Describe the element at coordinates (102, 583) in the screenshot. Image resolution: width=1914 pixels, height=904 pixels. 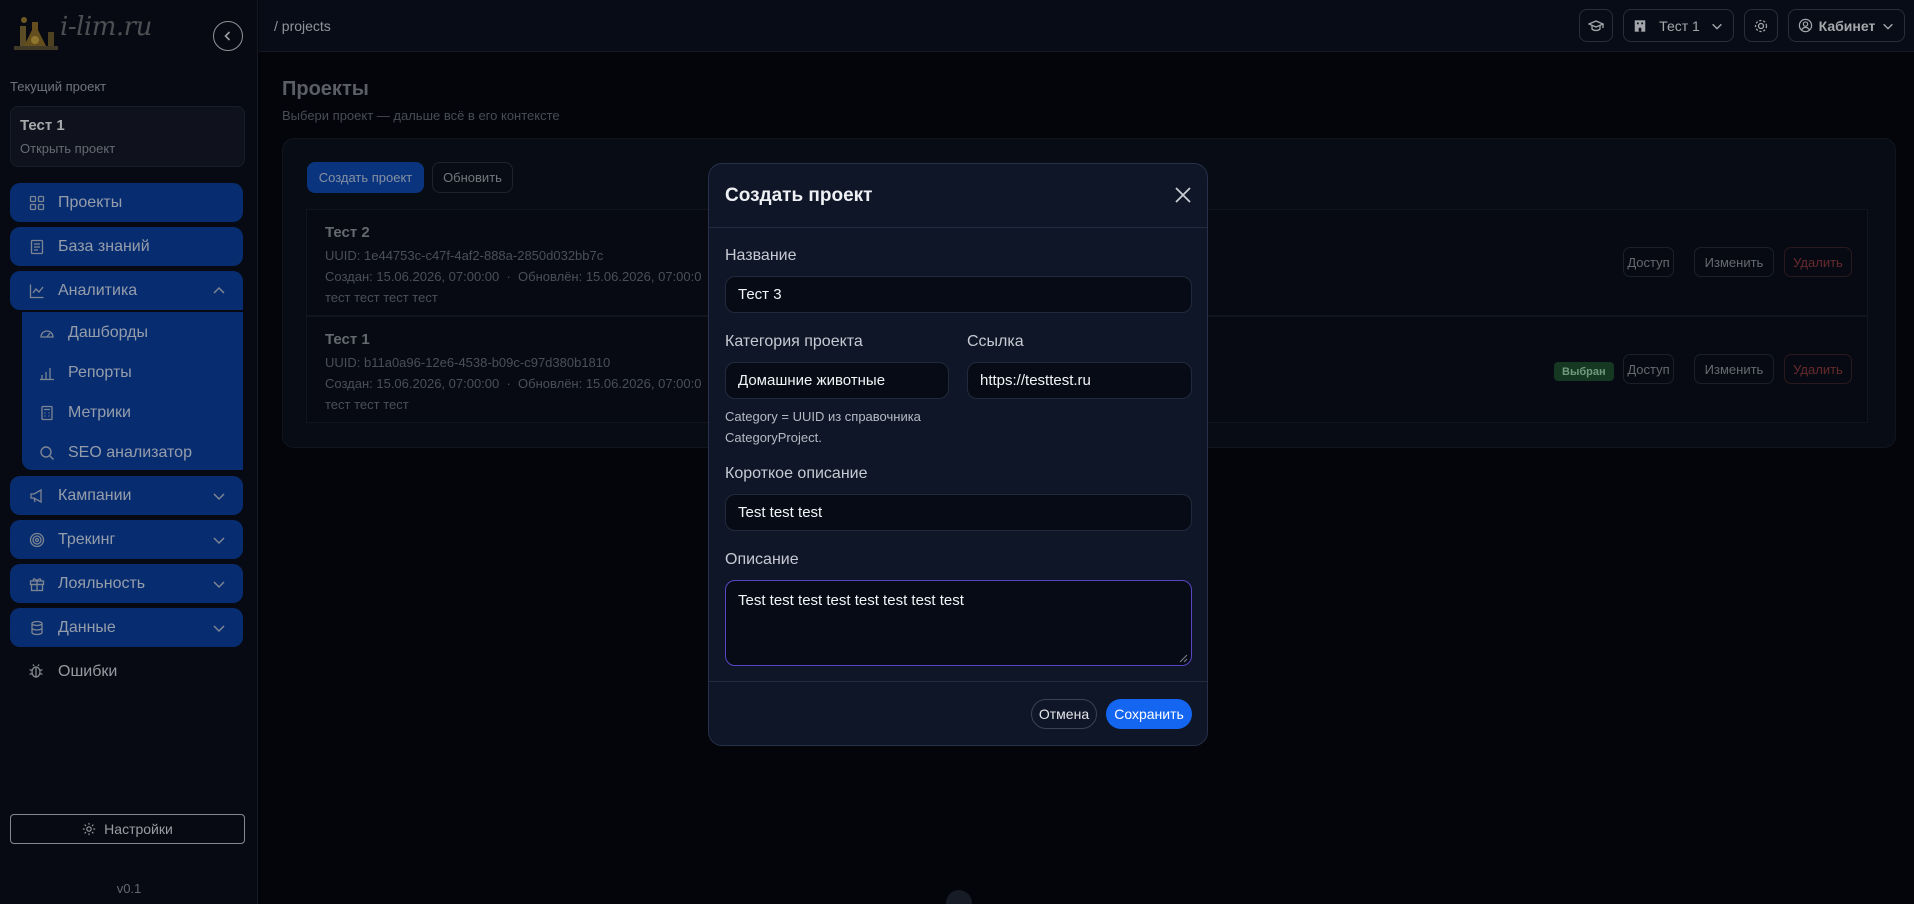
I see `sidebar-item-label: Лояльность` at that location.